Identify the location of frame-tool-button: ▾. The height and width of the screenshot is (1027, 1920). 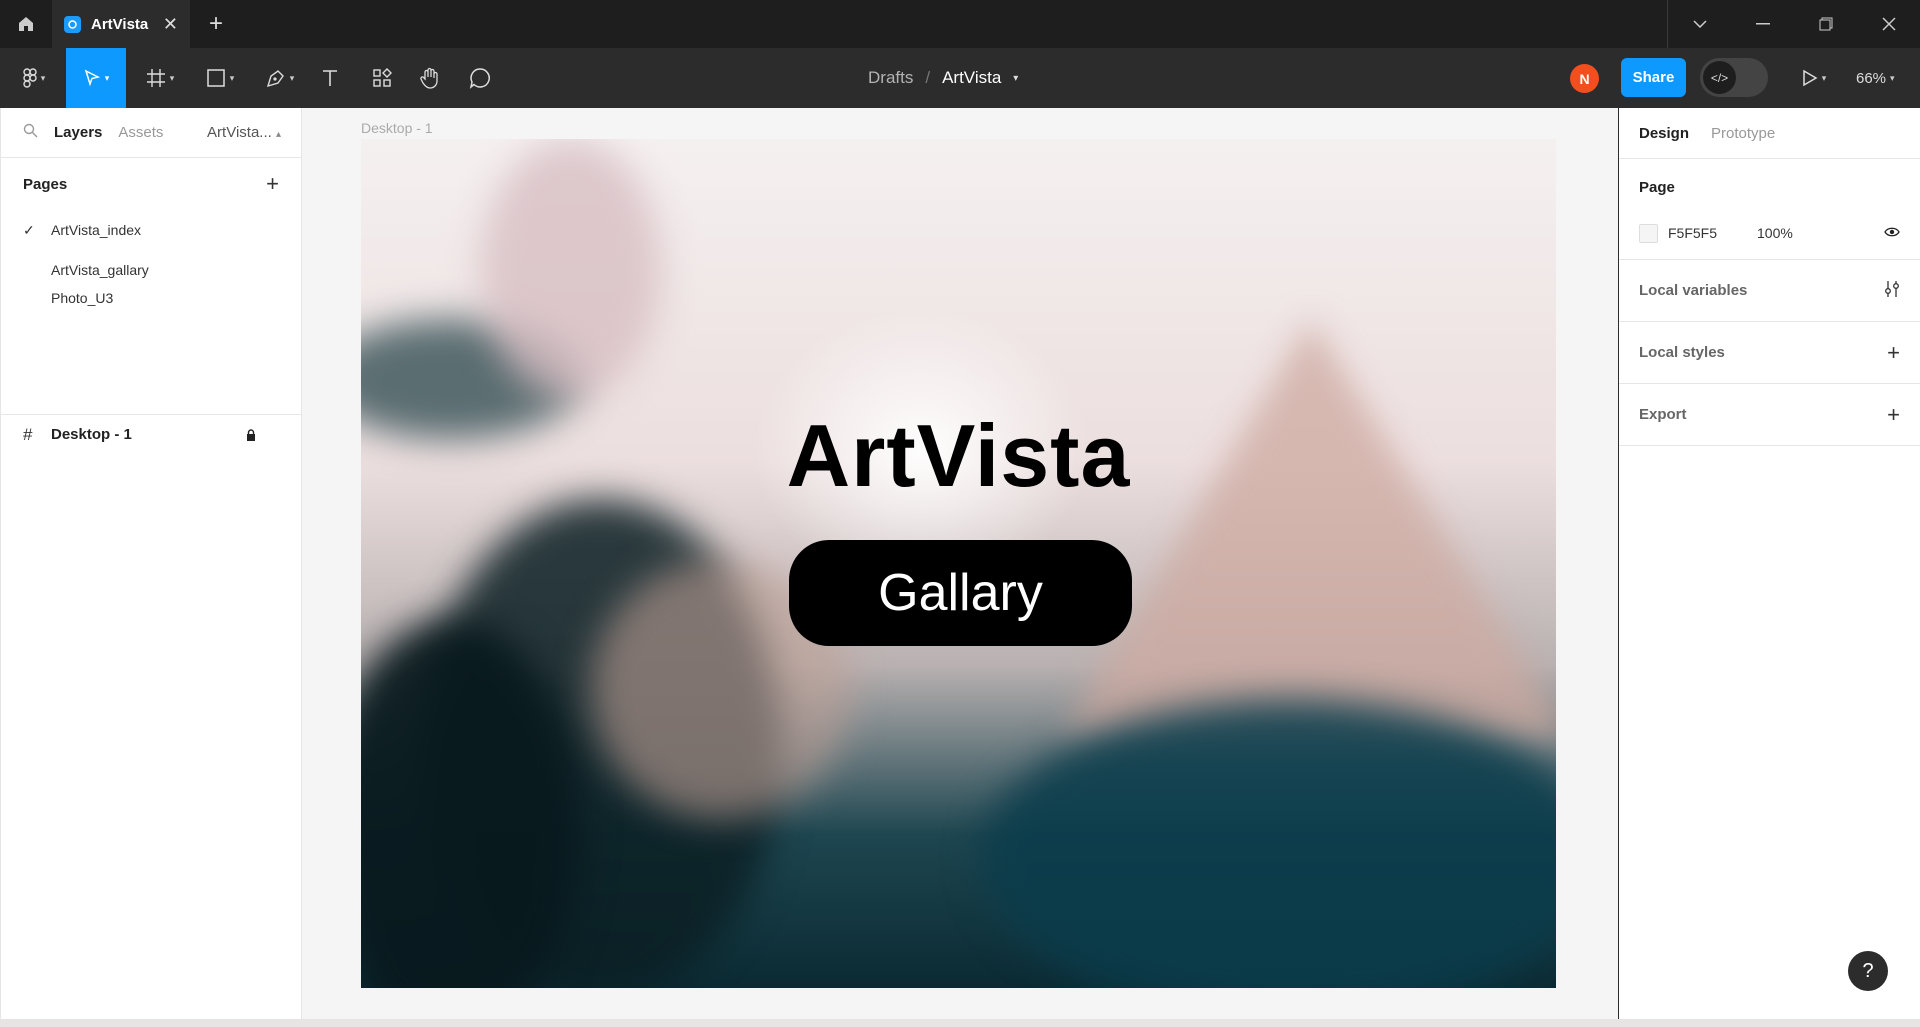
(160, 78).